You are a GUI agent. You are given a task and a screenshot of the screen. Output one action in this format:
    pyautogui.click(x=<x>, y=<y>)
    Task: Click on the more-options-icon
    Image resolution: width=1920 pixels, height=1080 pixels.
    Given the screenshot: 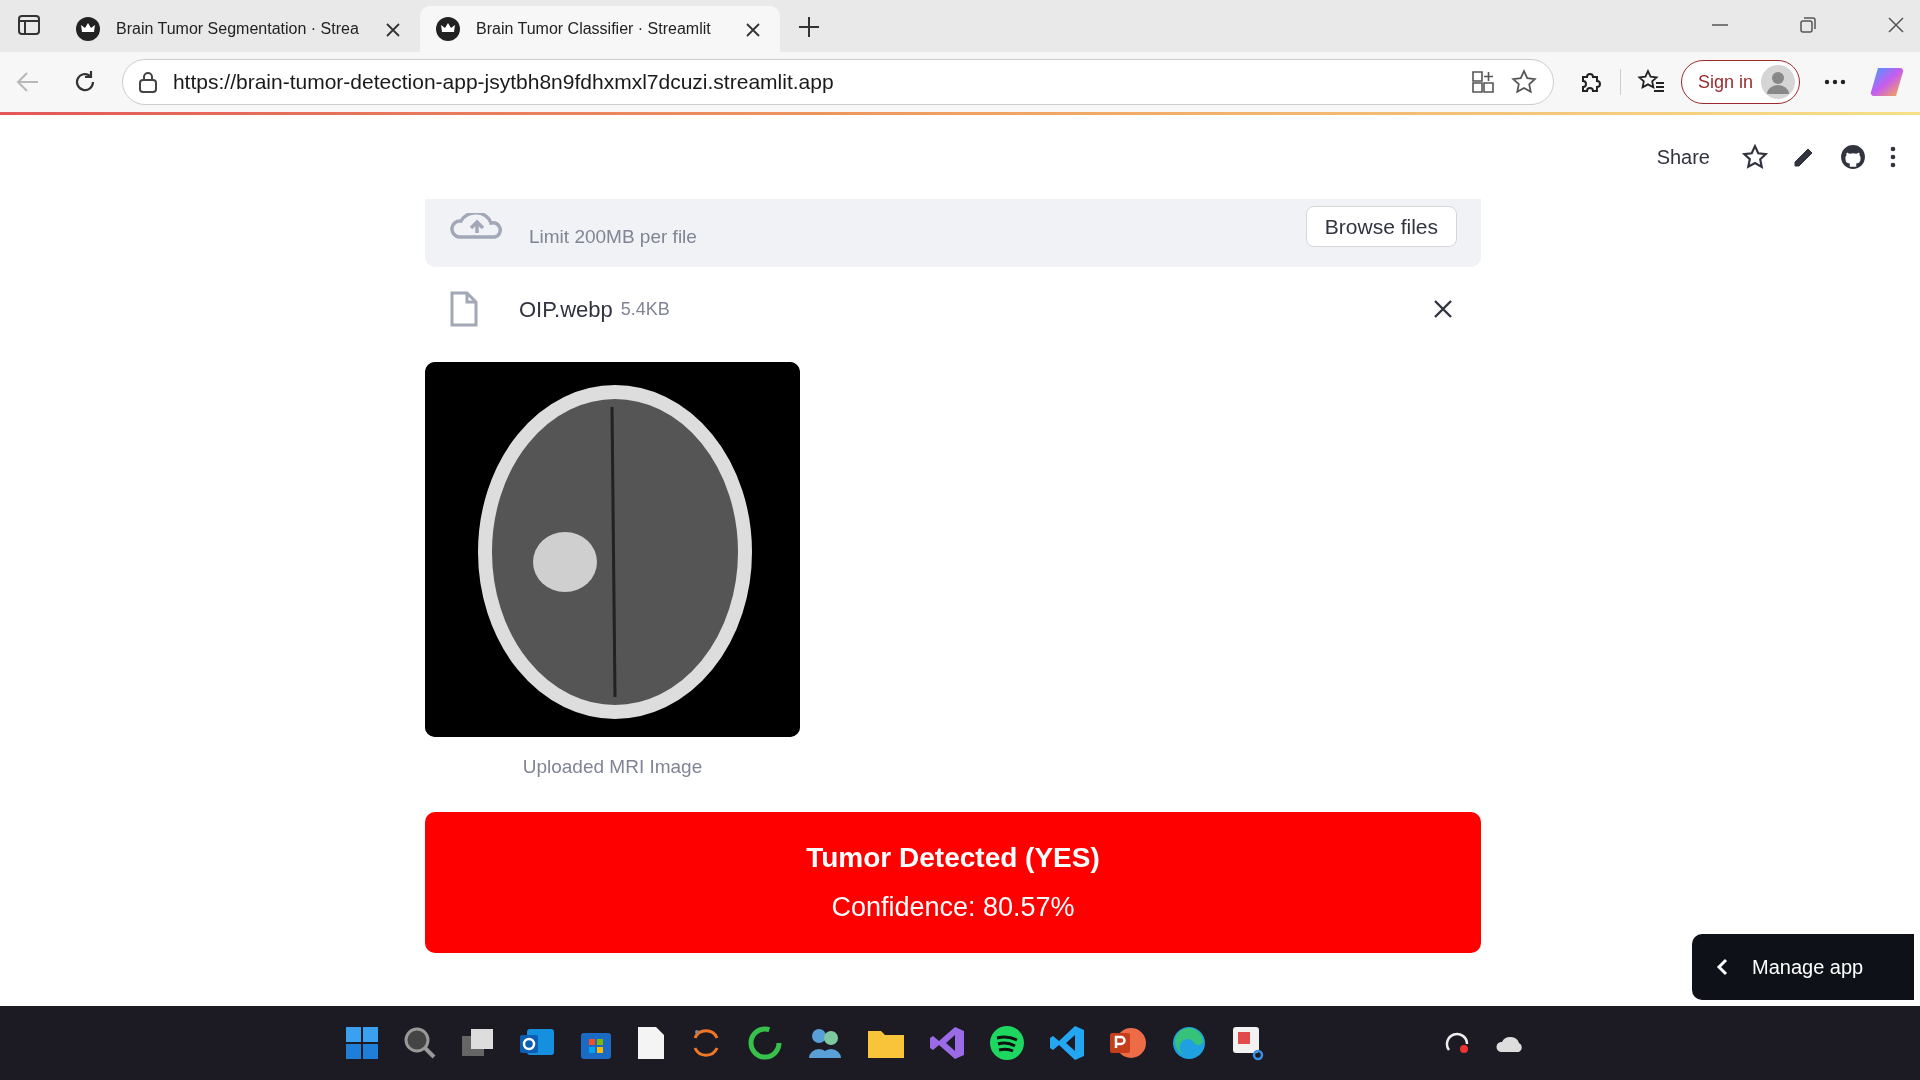 What is the action you would take?
    pyautogui.click(x=1835, y=82)
    